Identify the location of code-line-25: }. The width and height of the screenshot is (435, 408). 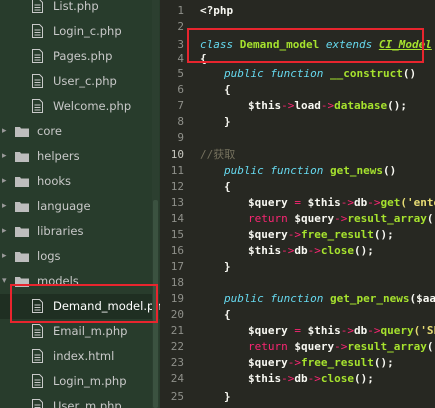
(227, 397).